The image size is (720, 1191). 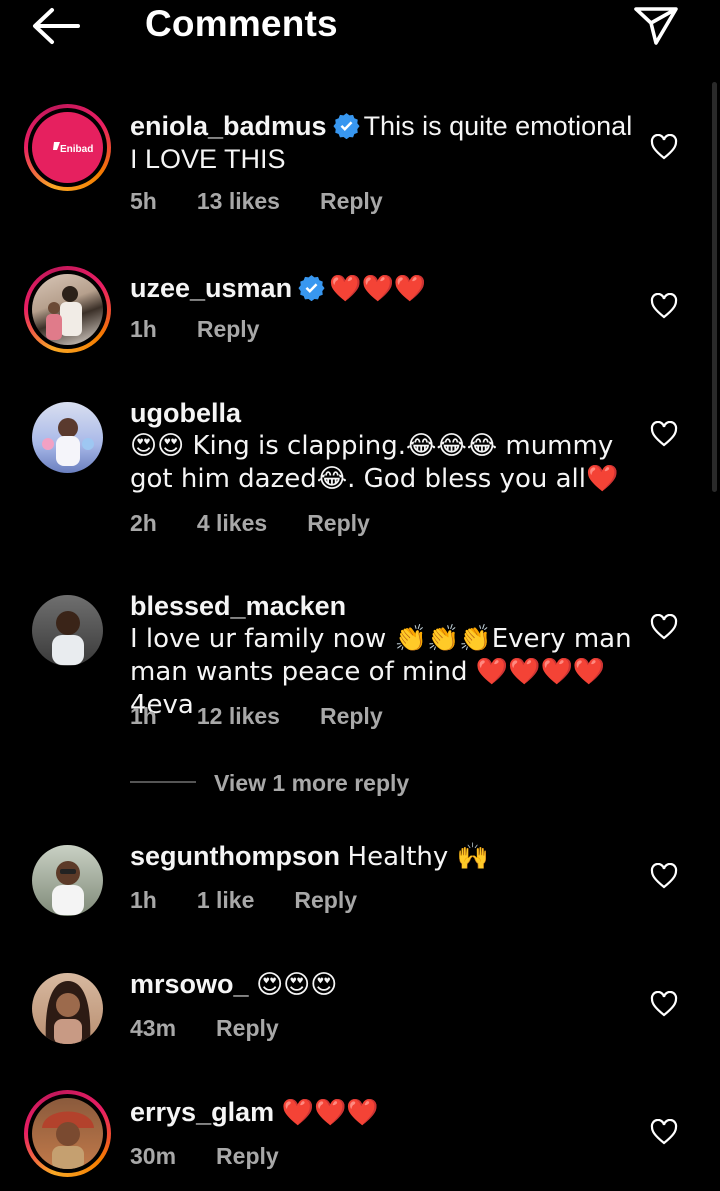 What do you see at coordinates (270, 523) in the screenshot?
I see `comment-meta: 2h 4 likes Reply` at bounding box center [270, 523].